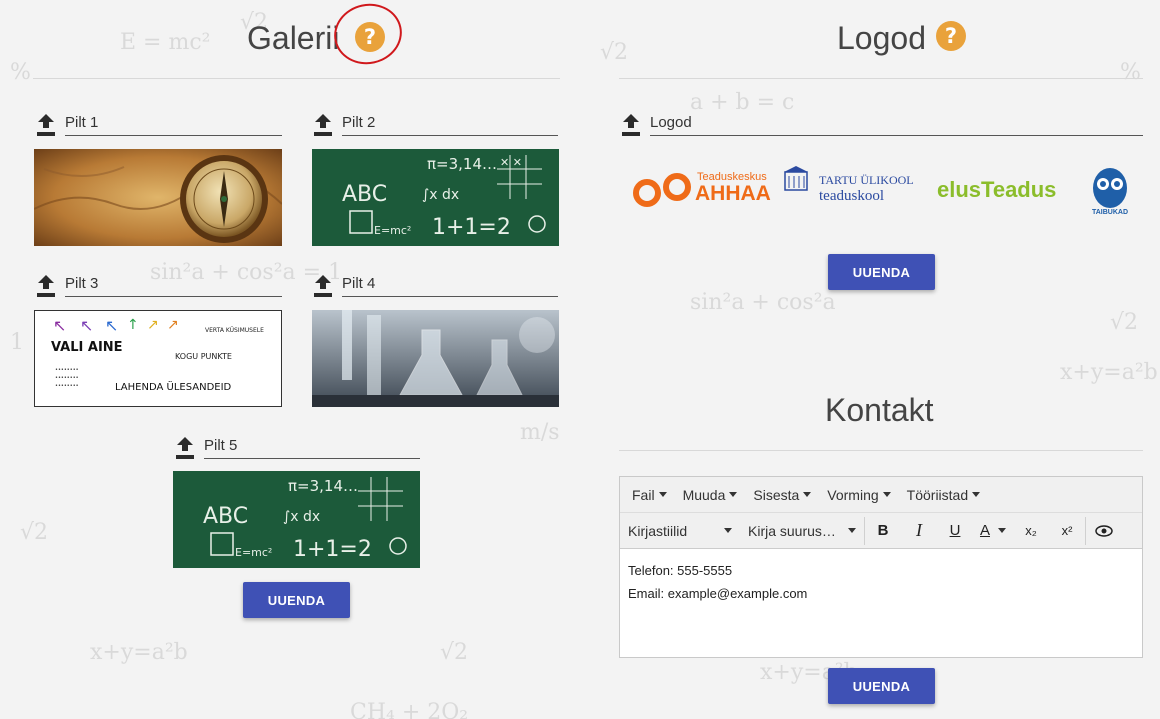  What do you see at coordinates (293, 38) in the screenshot?
I see `gallery-title: Galerii` at bounding box center [293, 38].